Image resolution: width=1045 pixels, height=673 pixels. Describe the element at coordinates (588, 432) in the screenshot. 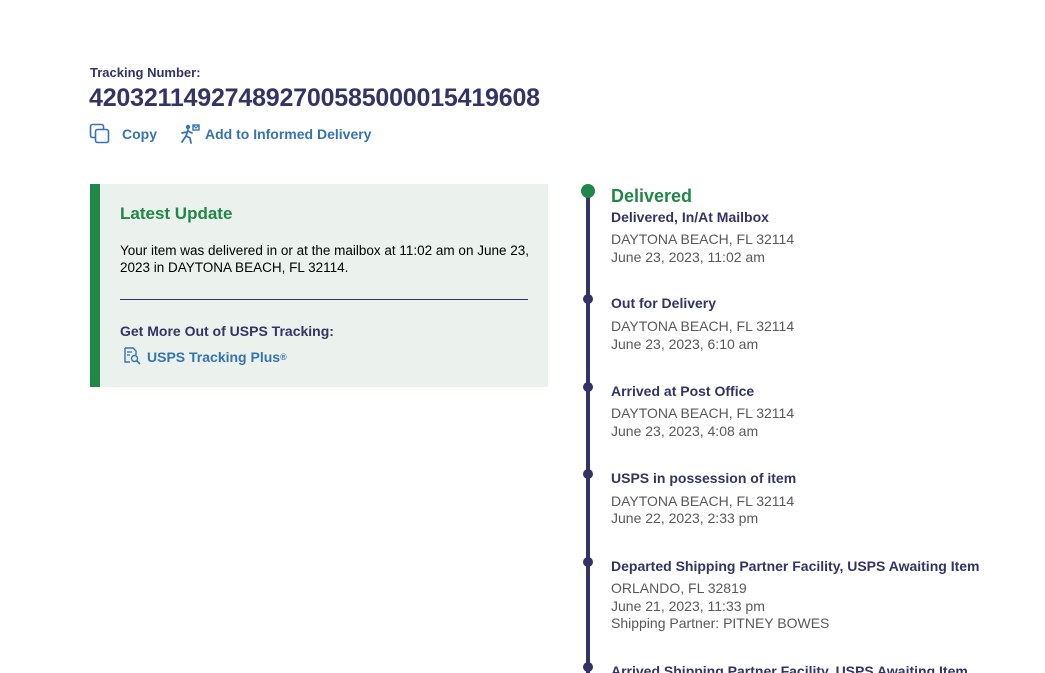

I see `timeline-line` at that location.